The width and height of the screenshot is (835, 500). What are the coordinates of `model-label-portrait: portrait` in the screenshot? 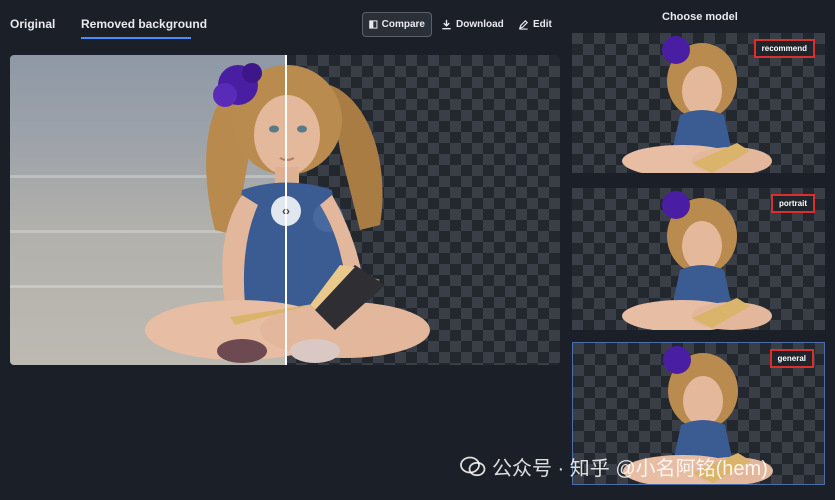 It's located at (793, 203).